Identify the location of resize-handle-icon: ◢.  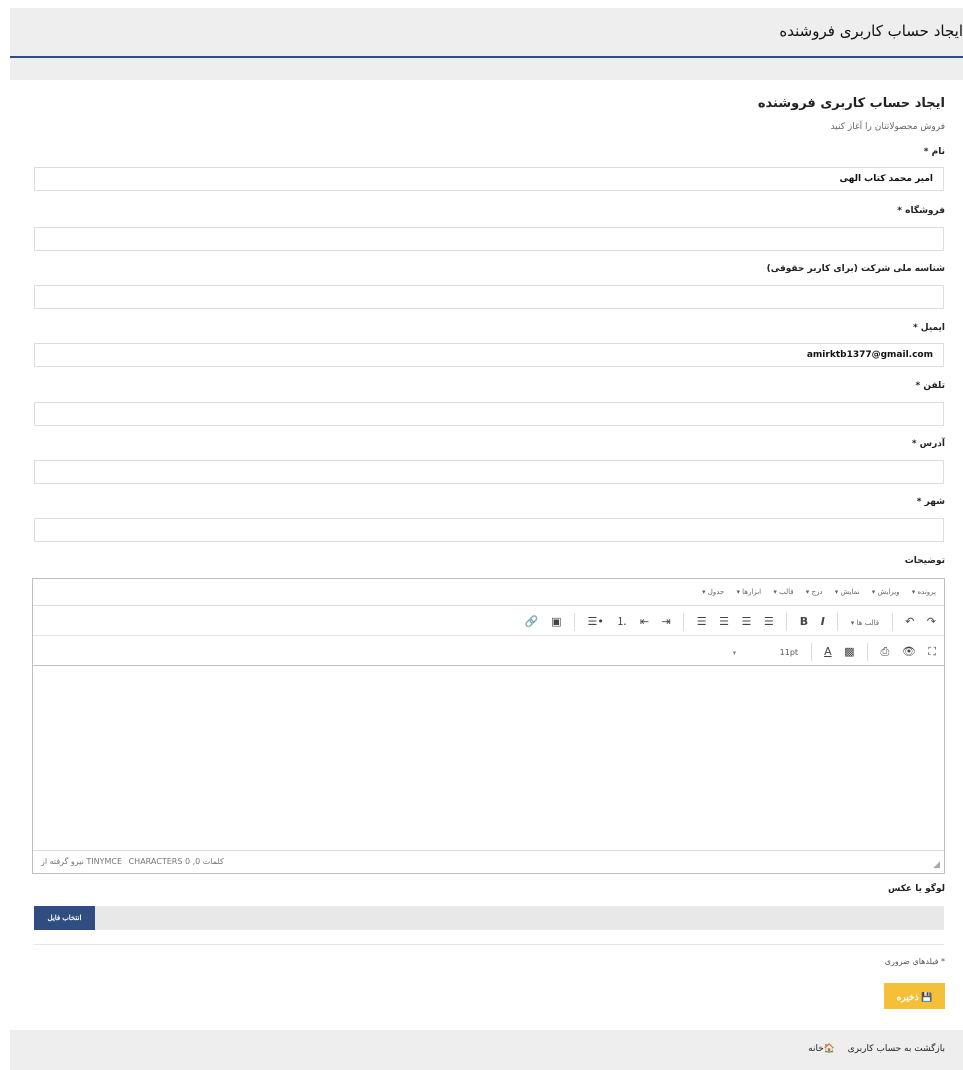
(936, 865).